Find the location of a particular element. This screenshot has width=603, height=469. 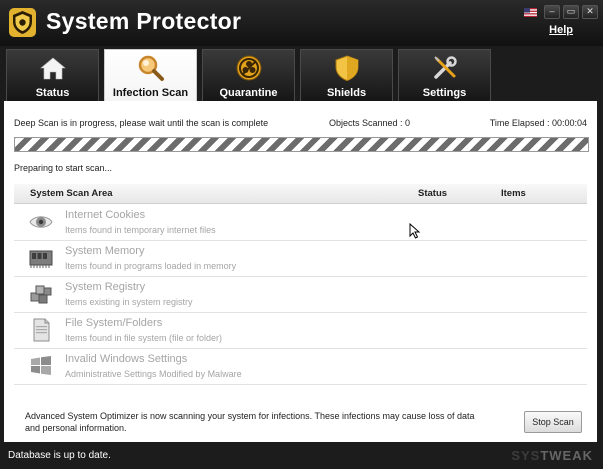

row-subtitle: Items found in programs loaded in memory is located at coordinates (151, 266).